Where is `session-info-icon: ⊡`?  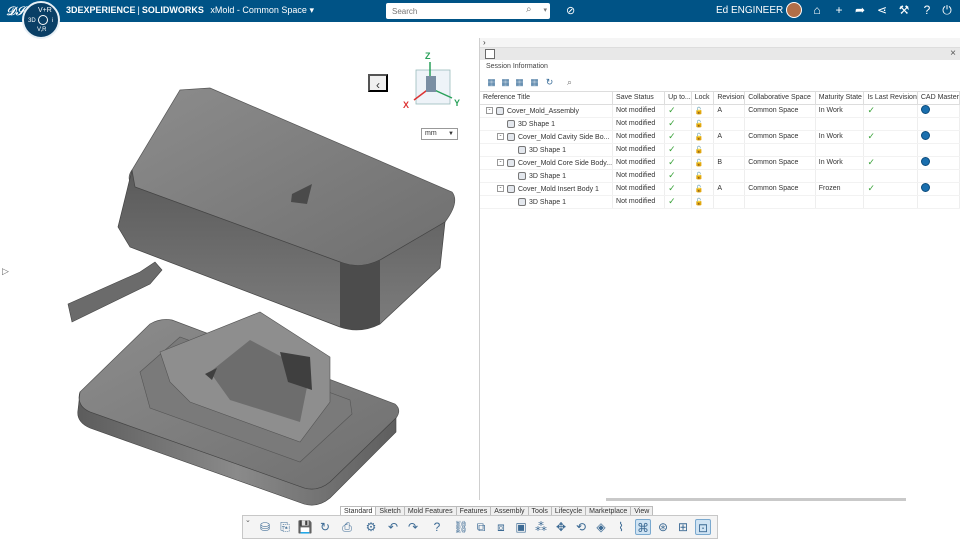
session-info-icon: ⊡ is located at coordinates (703, 527).